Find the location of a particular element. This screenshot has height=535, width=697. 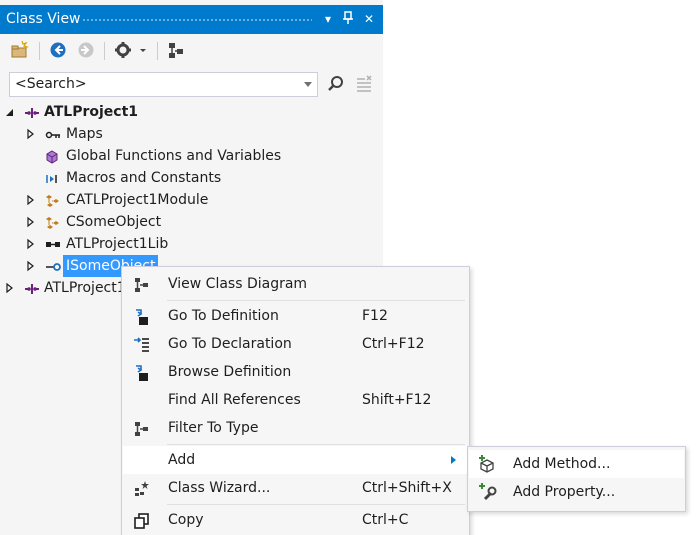

tree-item-macros: Macros and Constants is located at coordinates (191, 178).